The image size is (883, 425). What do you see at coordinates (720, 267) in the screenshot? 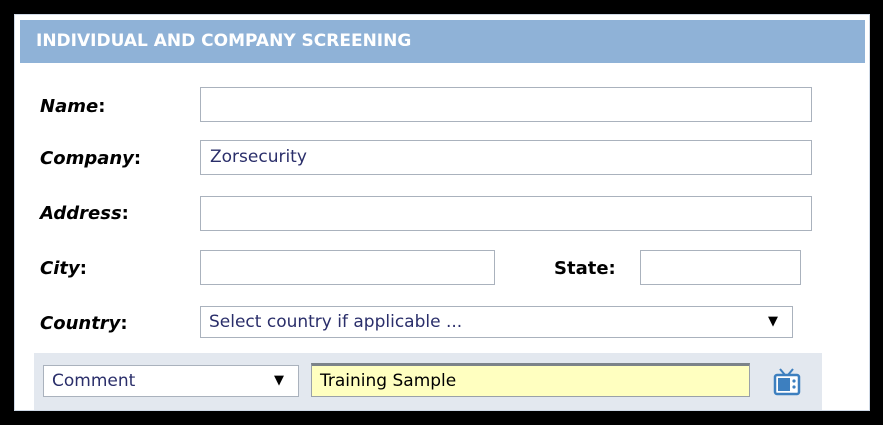
I see `state-field` at bounding box center [720, 267].